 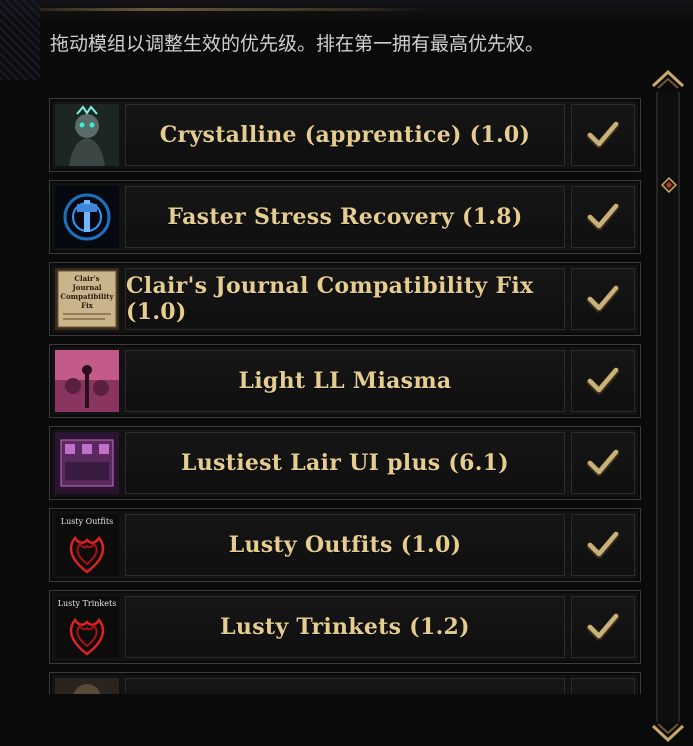 I want to click on priority-instructions: 拖动模组以调整生效的优先级。排在第一拥有最高优先权。, so click(x=297, y=44).